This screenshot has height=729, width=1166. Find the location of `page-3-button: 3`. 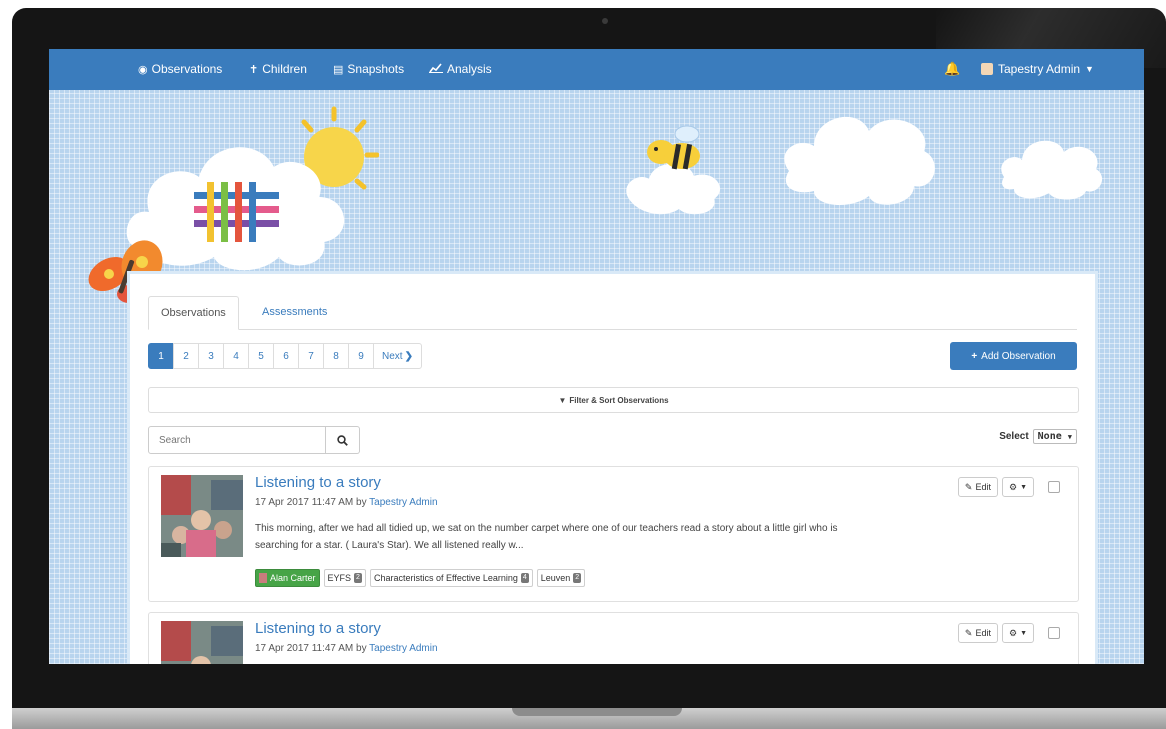

page-3-button: 3 is located at coordinates (211, 356).